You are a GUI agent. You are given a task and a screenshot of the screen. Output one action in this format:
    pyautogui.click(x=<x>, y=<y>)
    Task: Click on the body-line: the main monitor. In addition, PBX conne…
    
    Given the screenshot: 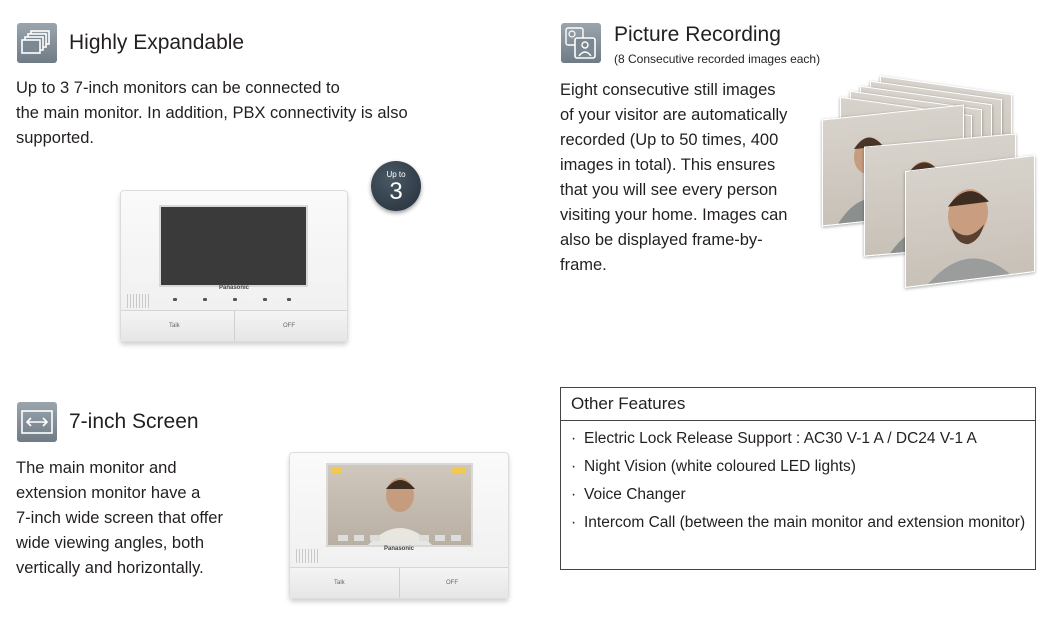 What is the action you would take?
    pyautogui.click(x=212, y=113)
    